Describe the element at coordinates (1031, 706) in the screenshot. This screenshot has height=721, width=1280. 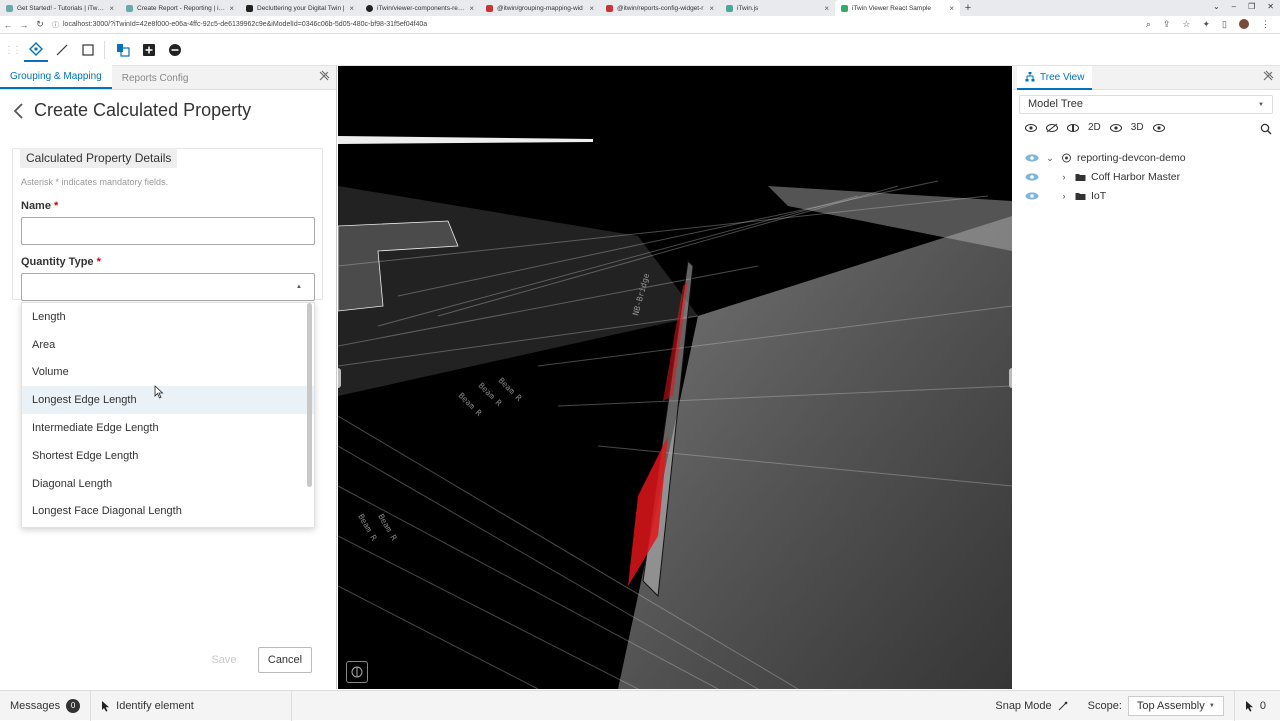
I see `snap-mode-field: Snap Mode` at that location.